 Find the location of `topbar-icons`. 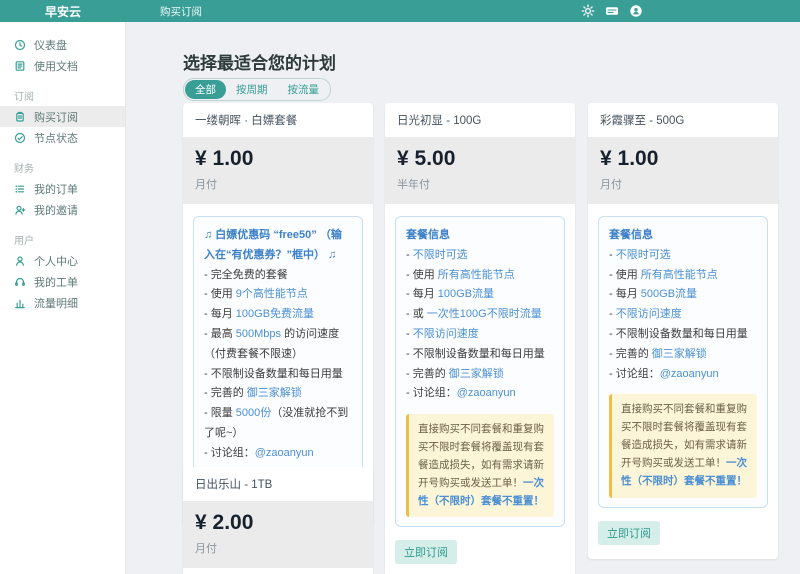

topbar-icons is located at coordinates (612, 11).